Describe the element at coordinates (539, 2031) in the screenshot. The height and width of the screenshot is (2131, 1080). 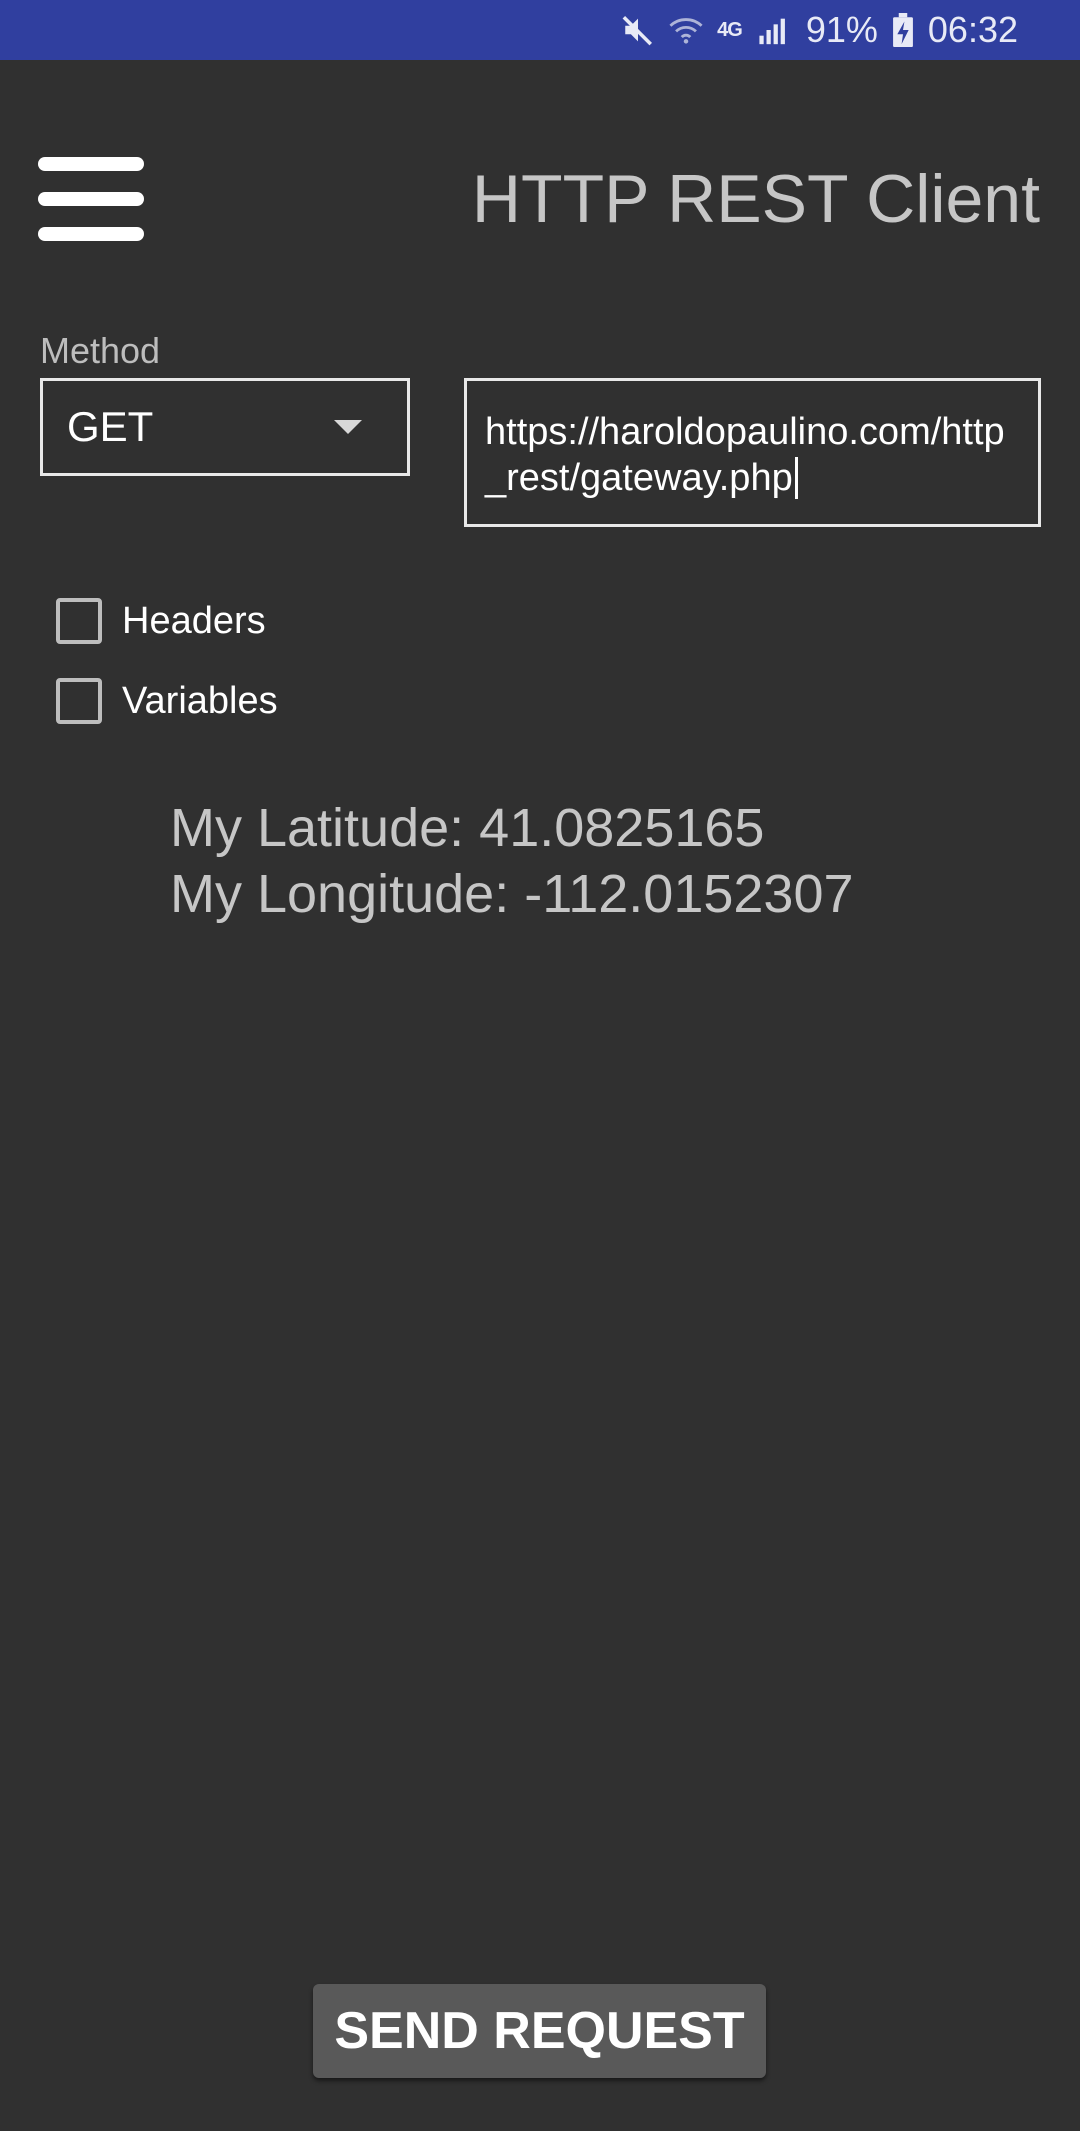
I see `send-request-button: SEND REQUEST` at that location.